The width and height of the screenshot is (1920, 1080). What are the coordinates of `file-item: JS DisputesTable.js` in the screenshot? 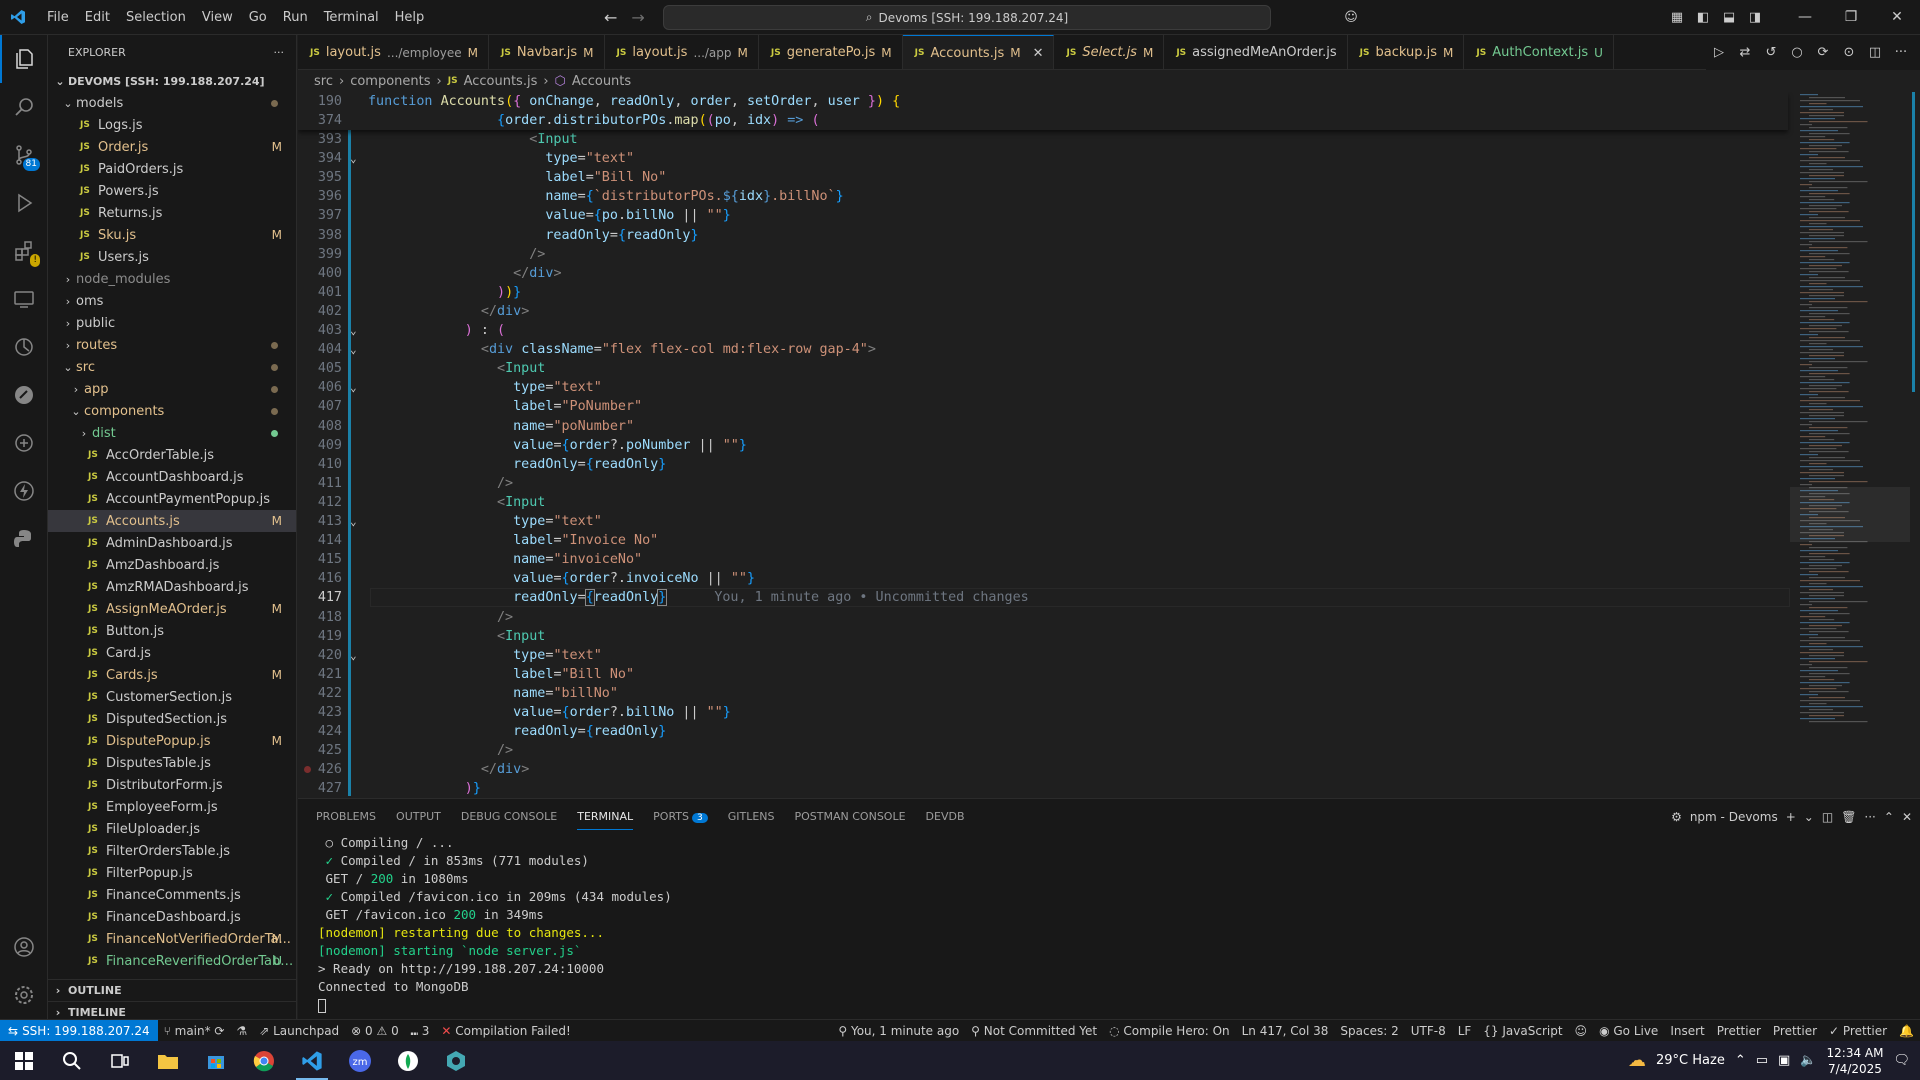 It's located at (172, 763).